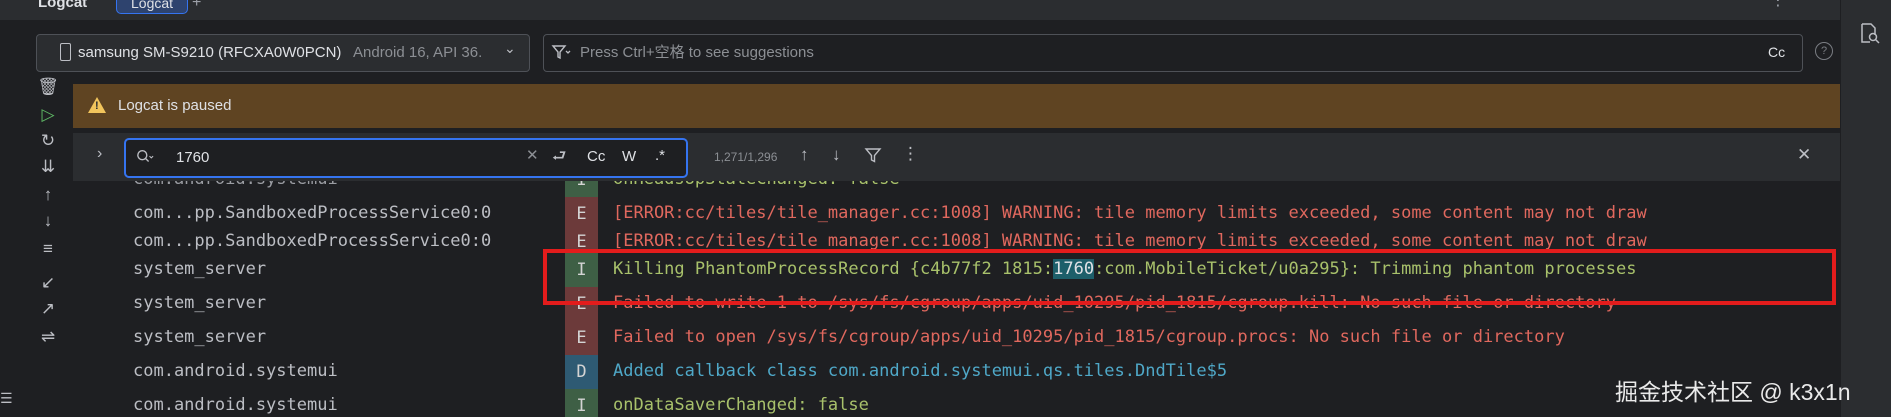 Image resolution: width=1891 pixels, height=417 pixels. What do you see at coordinates (63, 5) in the screenshot?
I see `tool-window-title: Logcat` at bounding box center [63, 5].